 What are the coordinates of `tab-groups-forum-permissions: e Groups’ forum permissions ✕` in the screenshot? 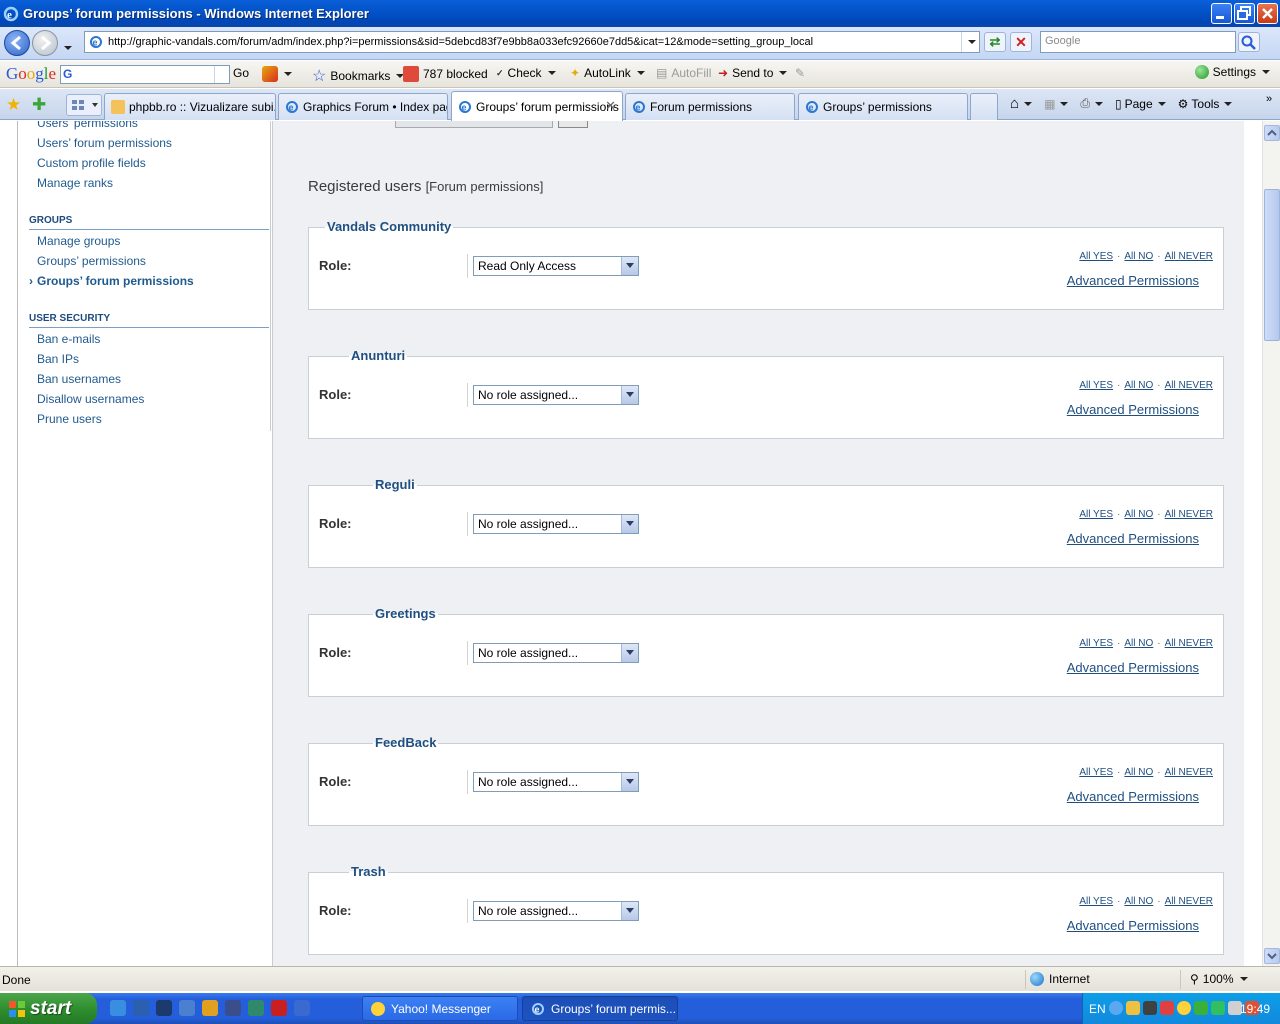 It's located at (537, 106).